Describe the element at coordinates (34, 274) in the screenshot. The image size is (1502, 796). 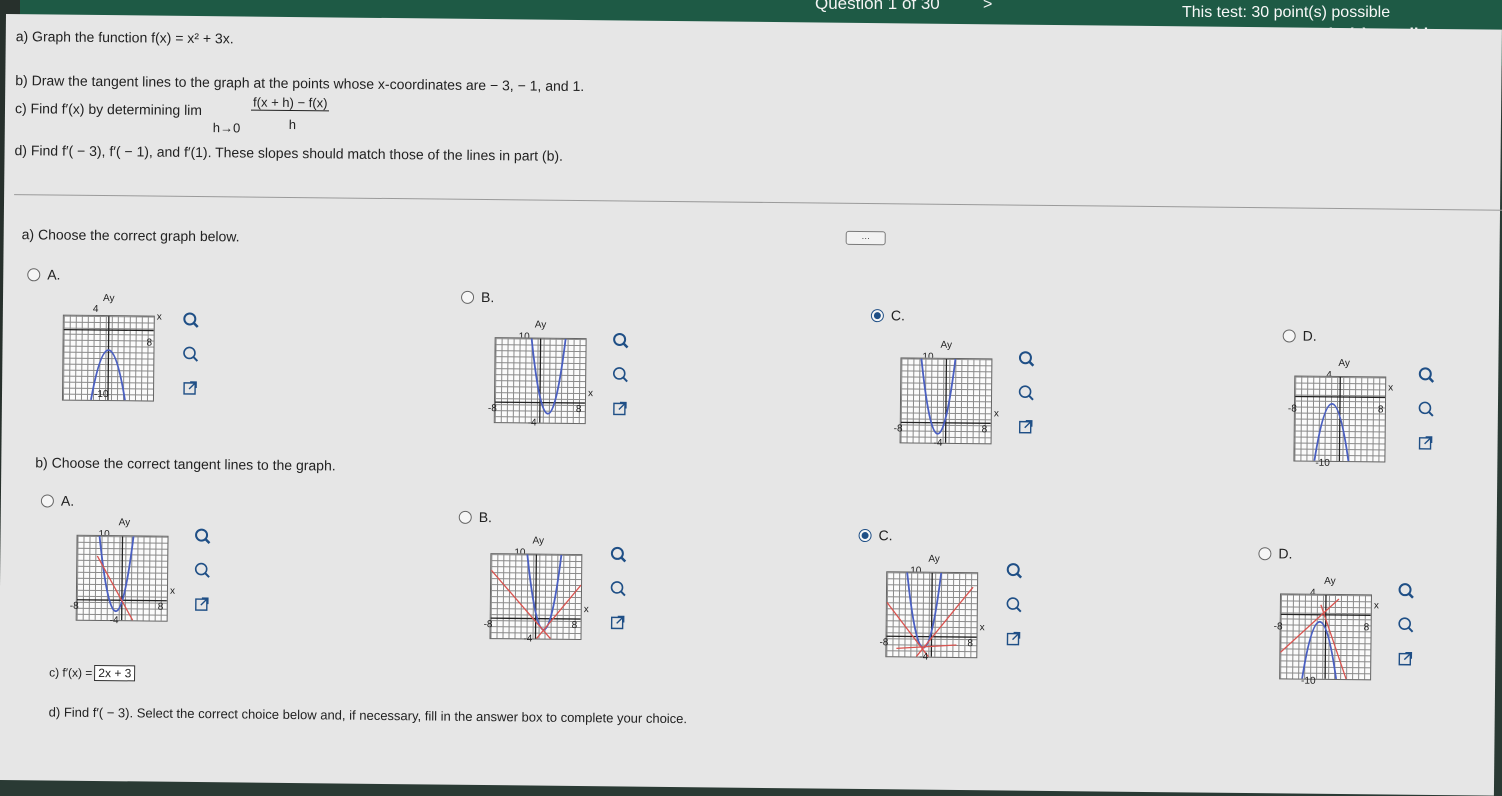
I see `radio-part-a-a` at that location.